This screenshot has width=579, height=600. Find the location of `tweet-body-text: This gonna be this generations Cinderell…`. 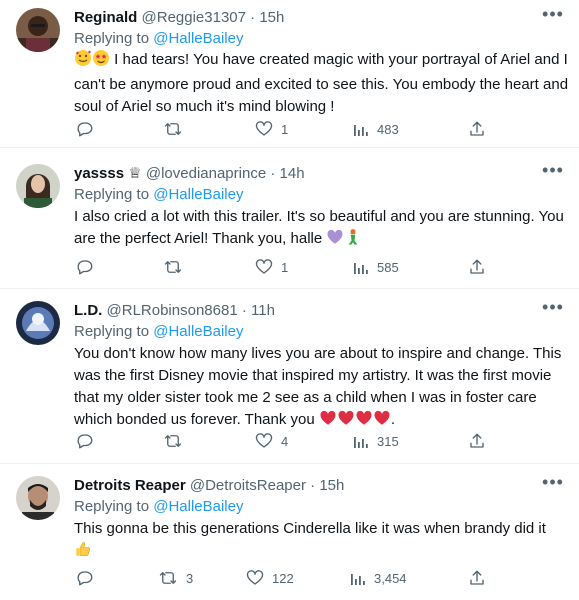

tweet-body-text: This gonna be this generations Cinderell… is located at coordinates (310, 528).